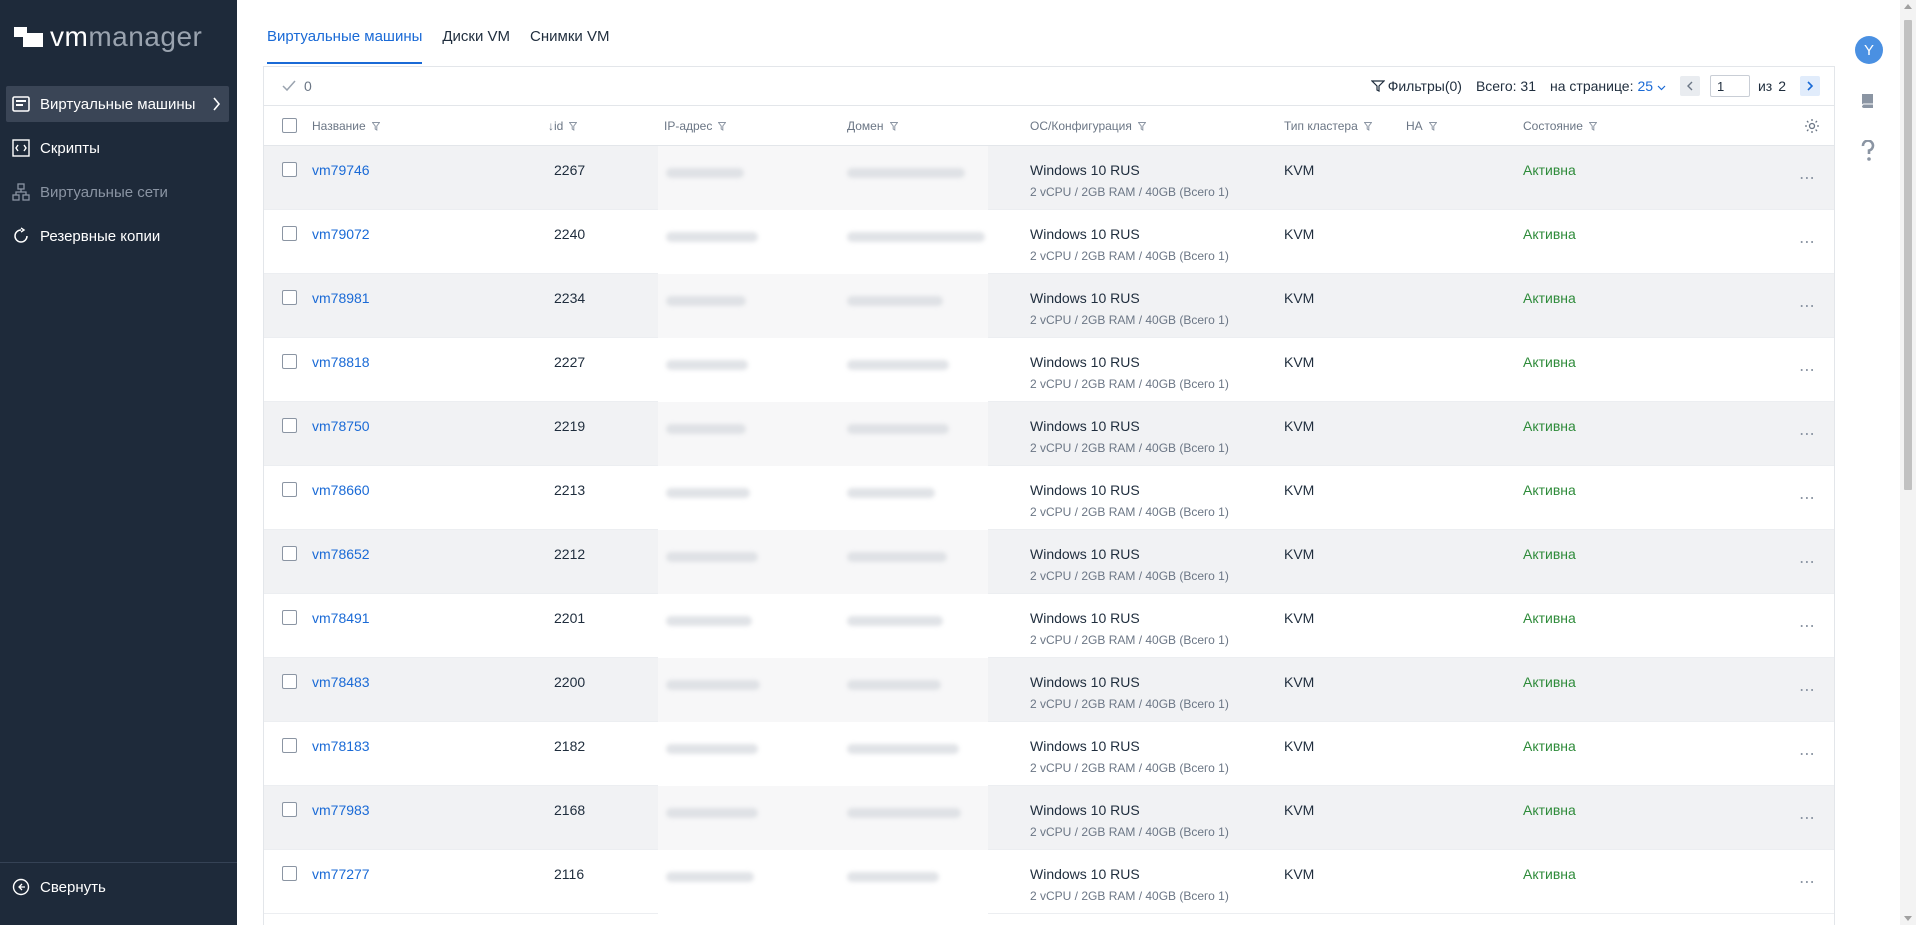 This screenshot has width=1916, height=925. I want to click on column-header-name: Название, so click(346, 126).